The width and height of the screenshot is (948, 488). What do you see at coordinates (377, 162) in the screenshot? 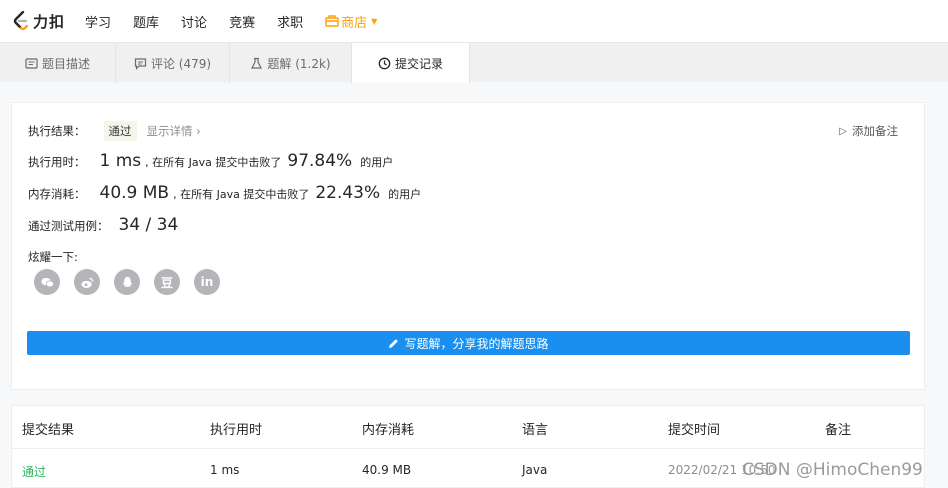
I see `runtime-suffix: 的用户` at bounding box center [377, 162].